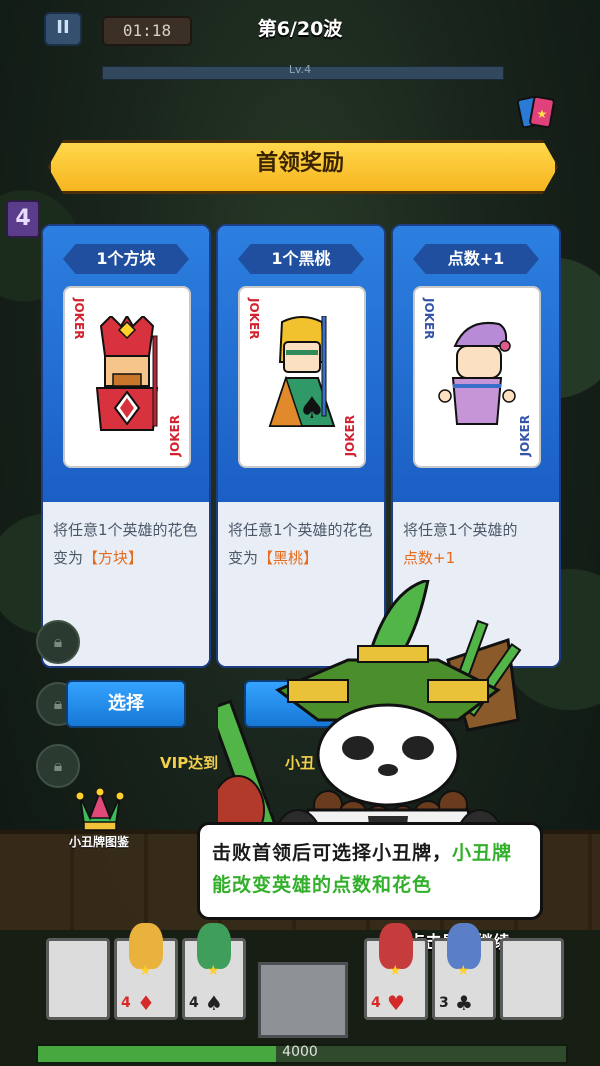 The width and height of the screenshot is (600, 1066). Describe the element at coordinates (288, 558) in the screenshot. I see `reward-highlight: 【黑桃】` at that location.